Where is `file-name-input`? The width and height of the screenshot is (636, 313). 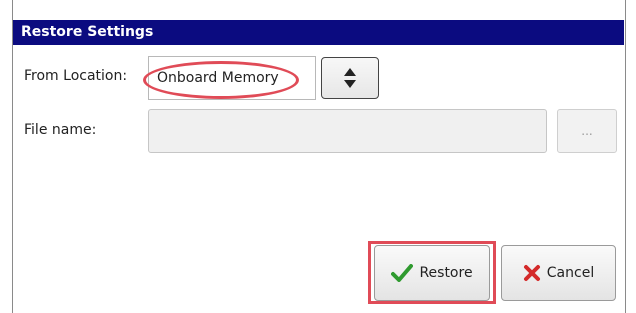 file-name-input is located at coordinates (347, 131).